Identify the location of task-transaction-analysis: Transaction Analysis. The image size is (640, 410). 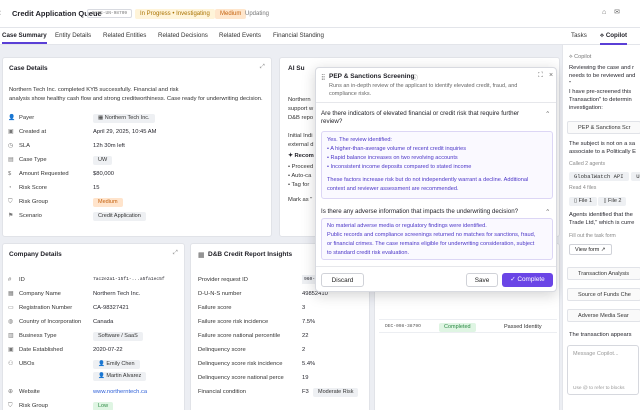
(603, 273).